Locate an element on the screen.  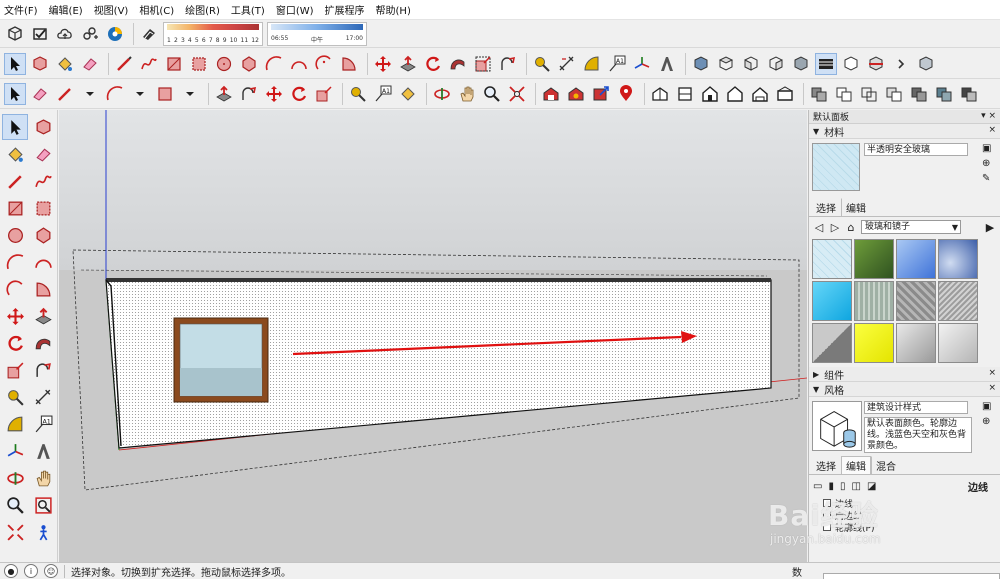
3d-text-icon is located at coordinates (43, 451).